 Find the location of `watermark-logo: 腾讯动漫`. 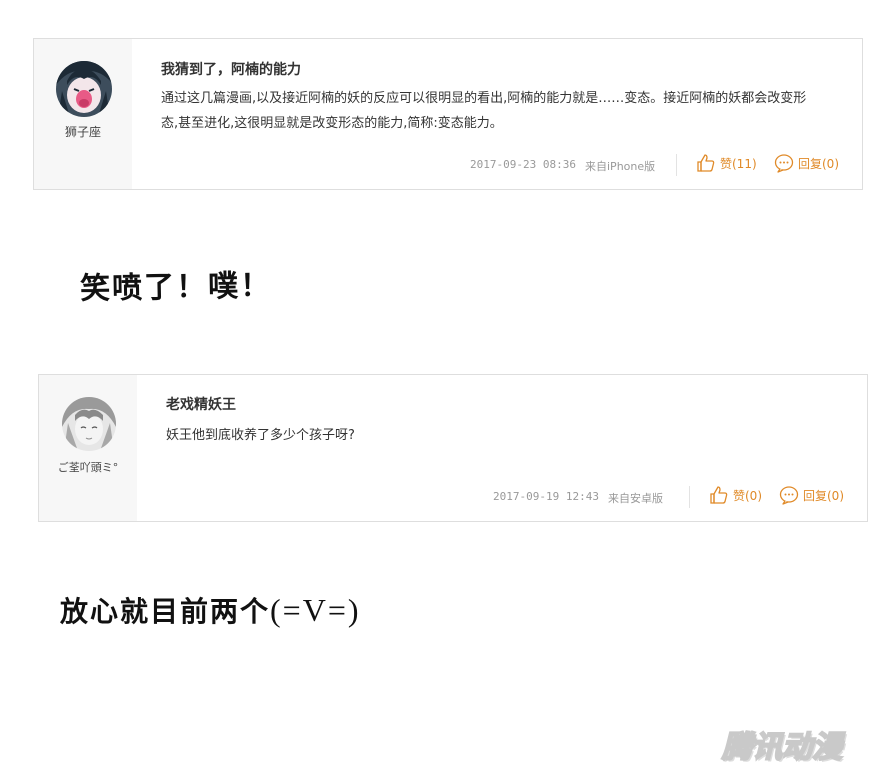

watermark-logo: 腾讯动漫 is located at coordinates (782, 747).